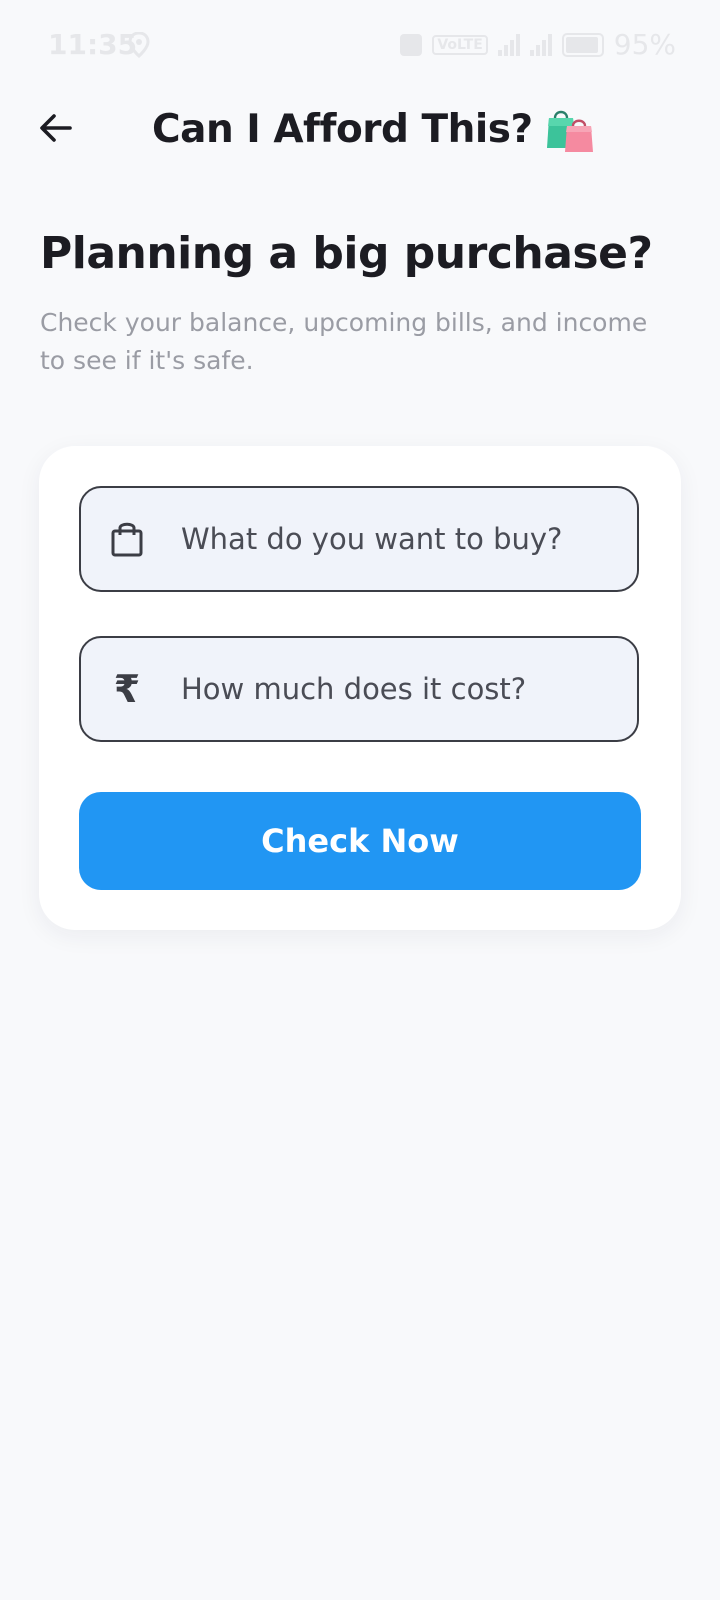 The width and height of the screenshot is (720, 1600). I want to click on volte-badge: VoLTE, so click(460, 44).